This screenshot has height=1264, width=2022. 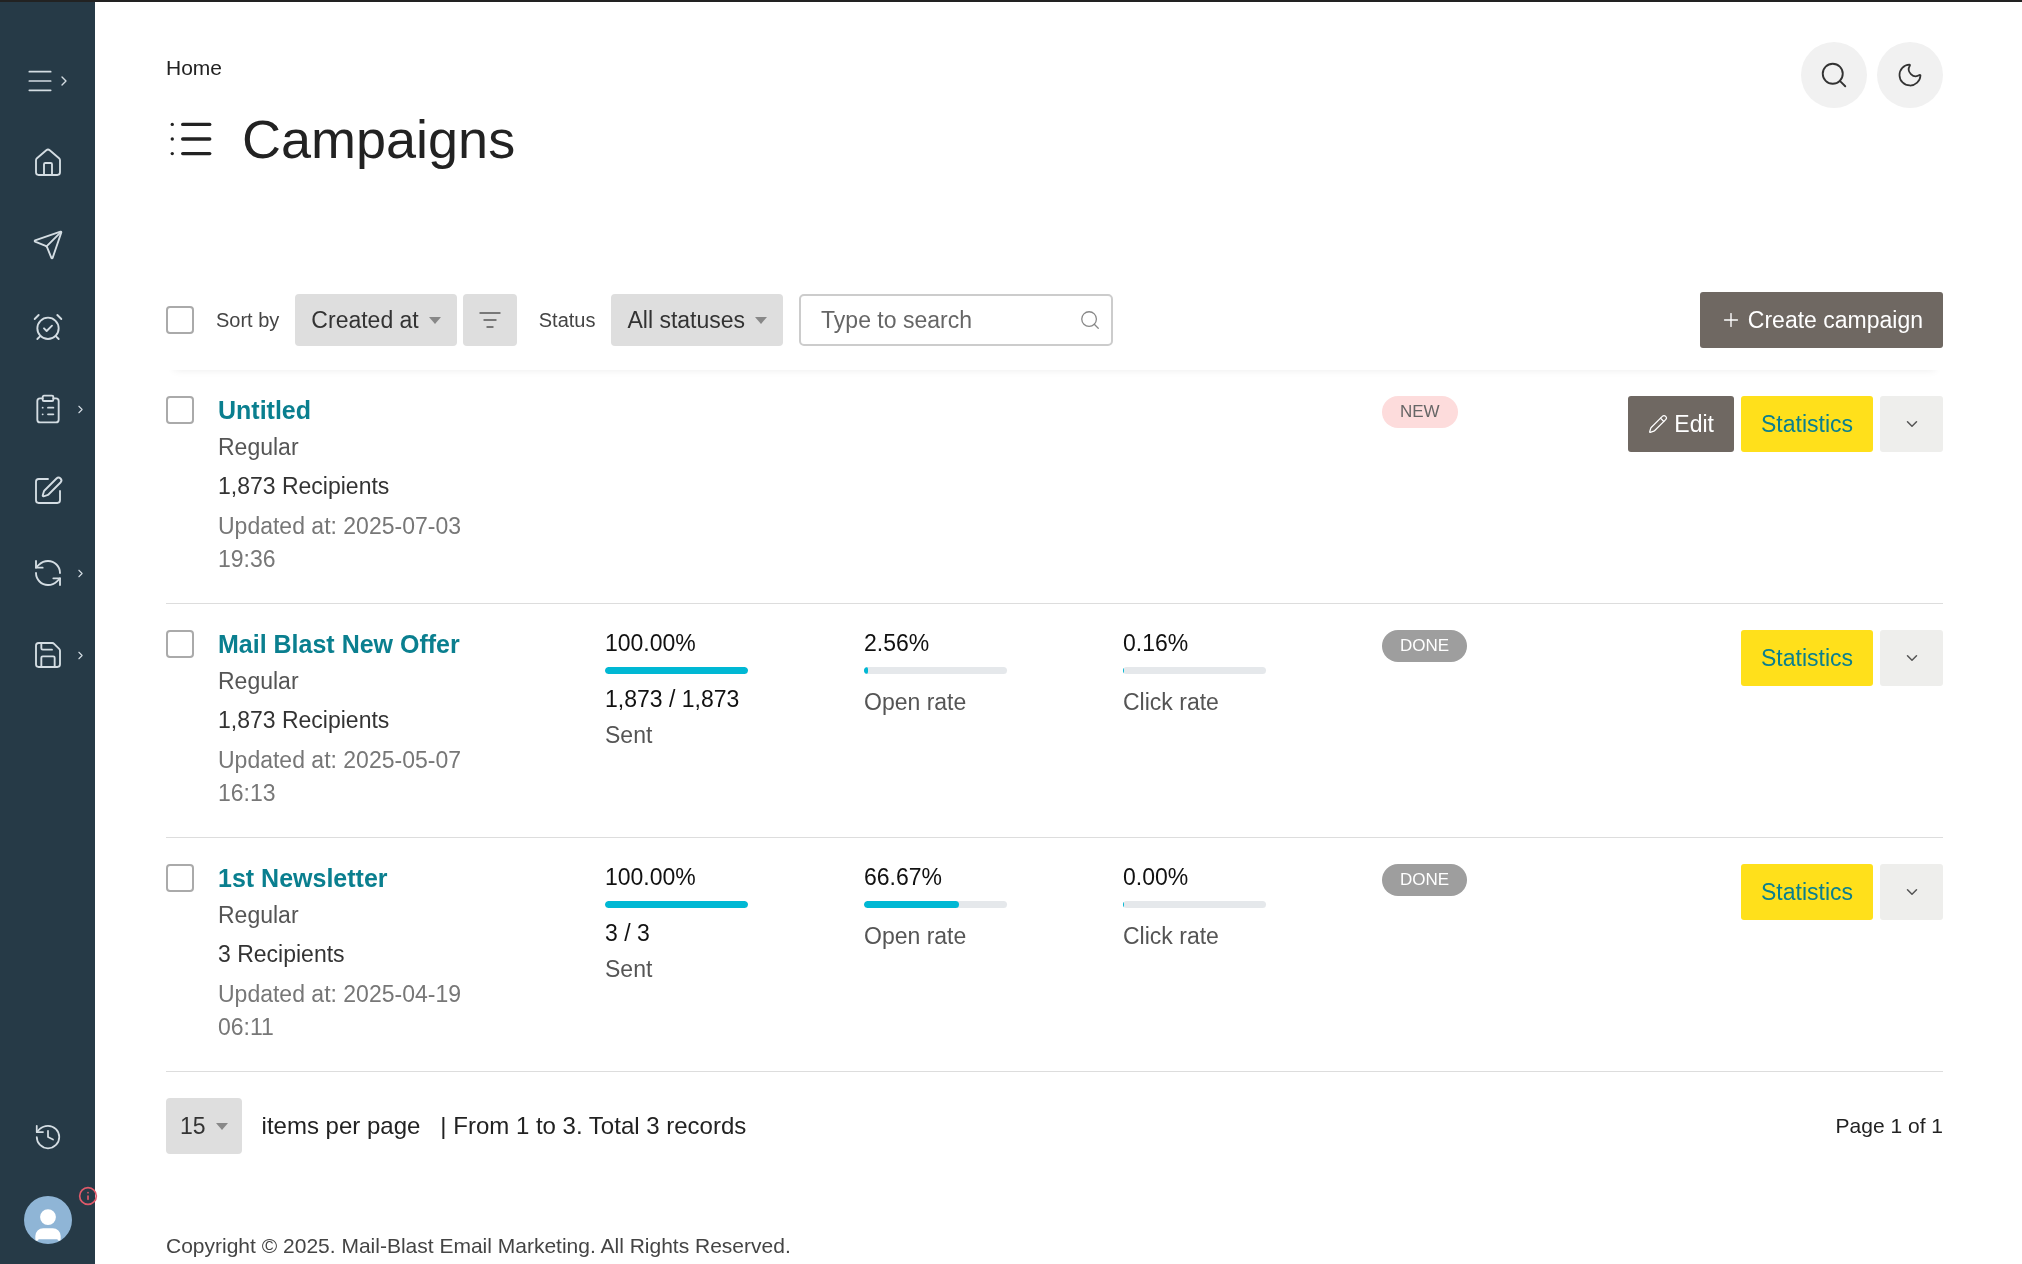 I want to click on sent-count: 1,873 / 1,873, so click(x=673, y=699).